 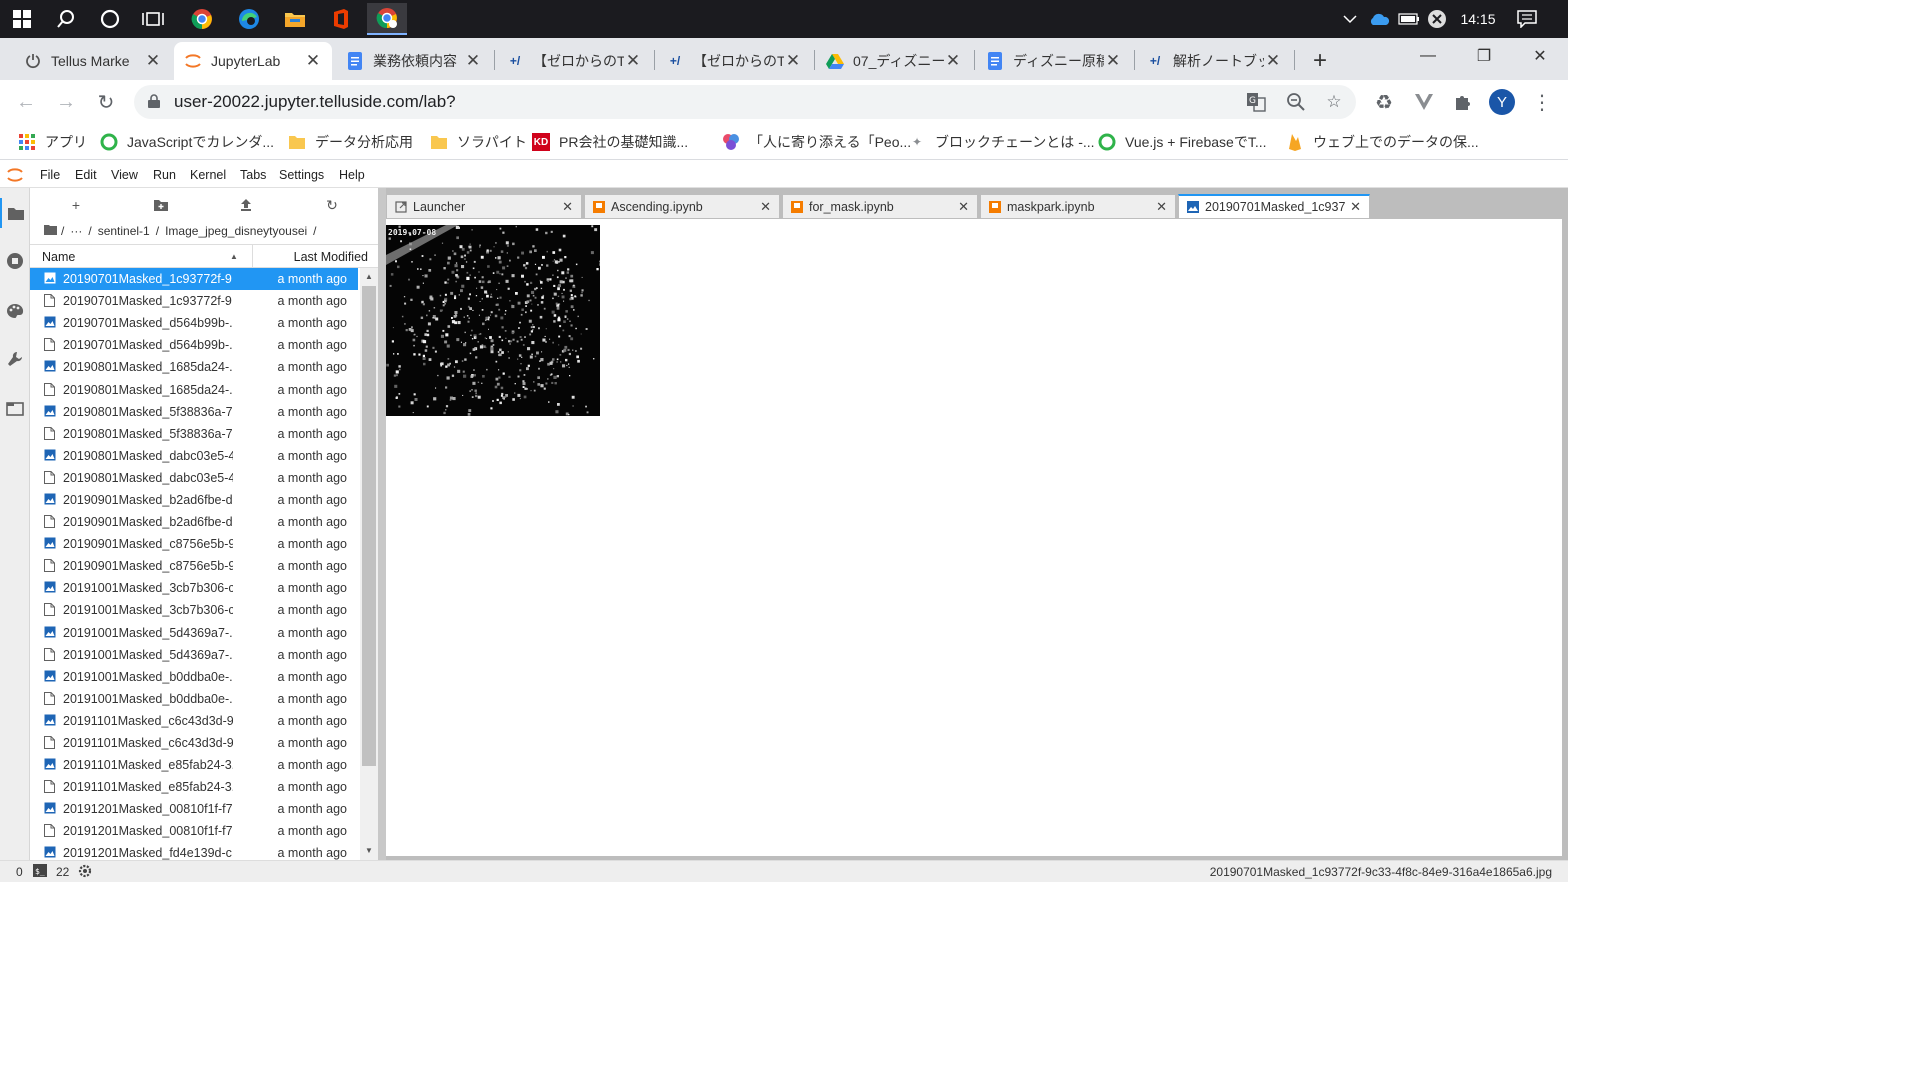 What do you see at coordinates (332, 205) in the screenshot?
I see `refresh-icon: ↻` at bounding box center [332, 205].